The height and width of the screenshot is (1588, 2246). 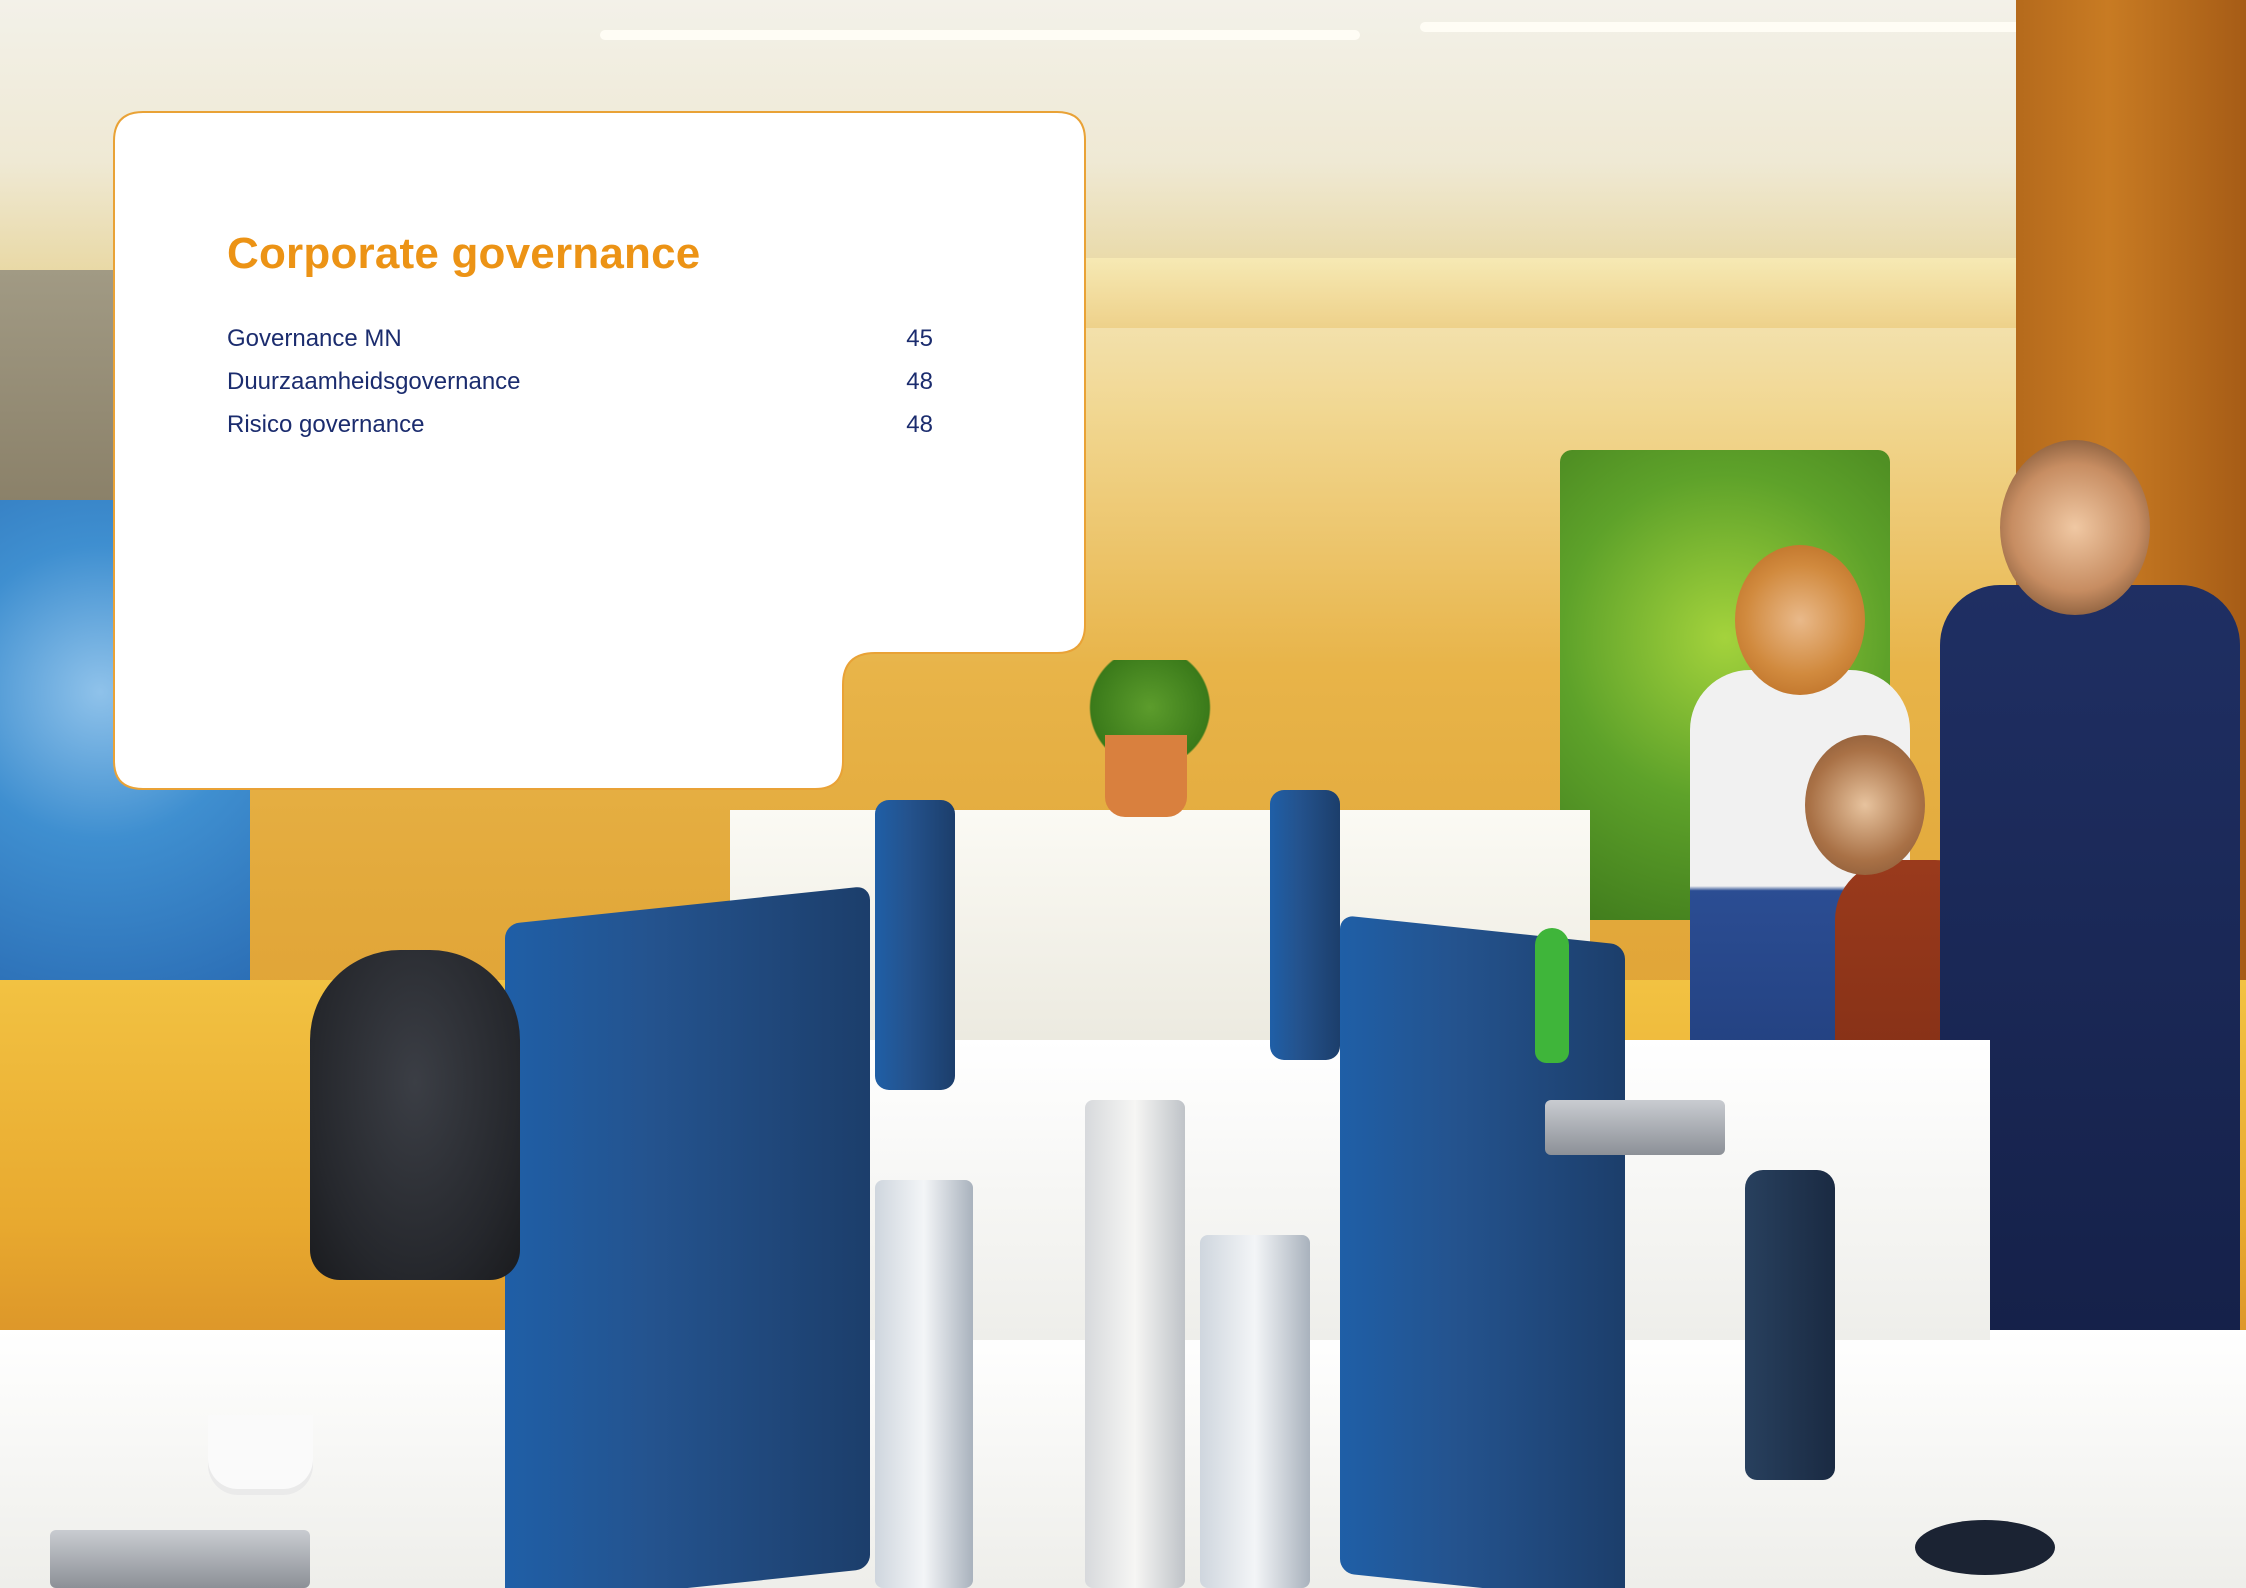 What do you see at coordinates (260, 1455) in the screenshot?
I see `cup` at bounding box center [260, 1455].